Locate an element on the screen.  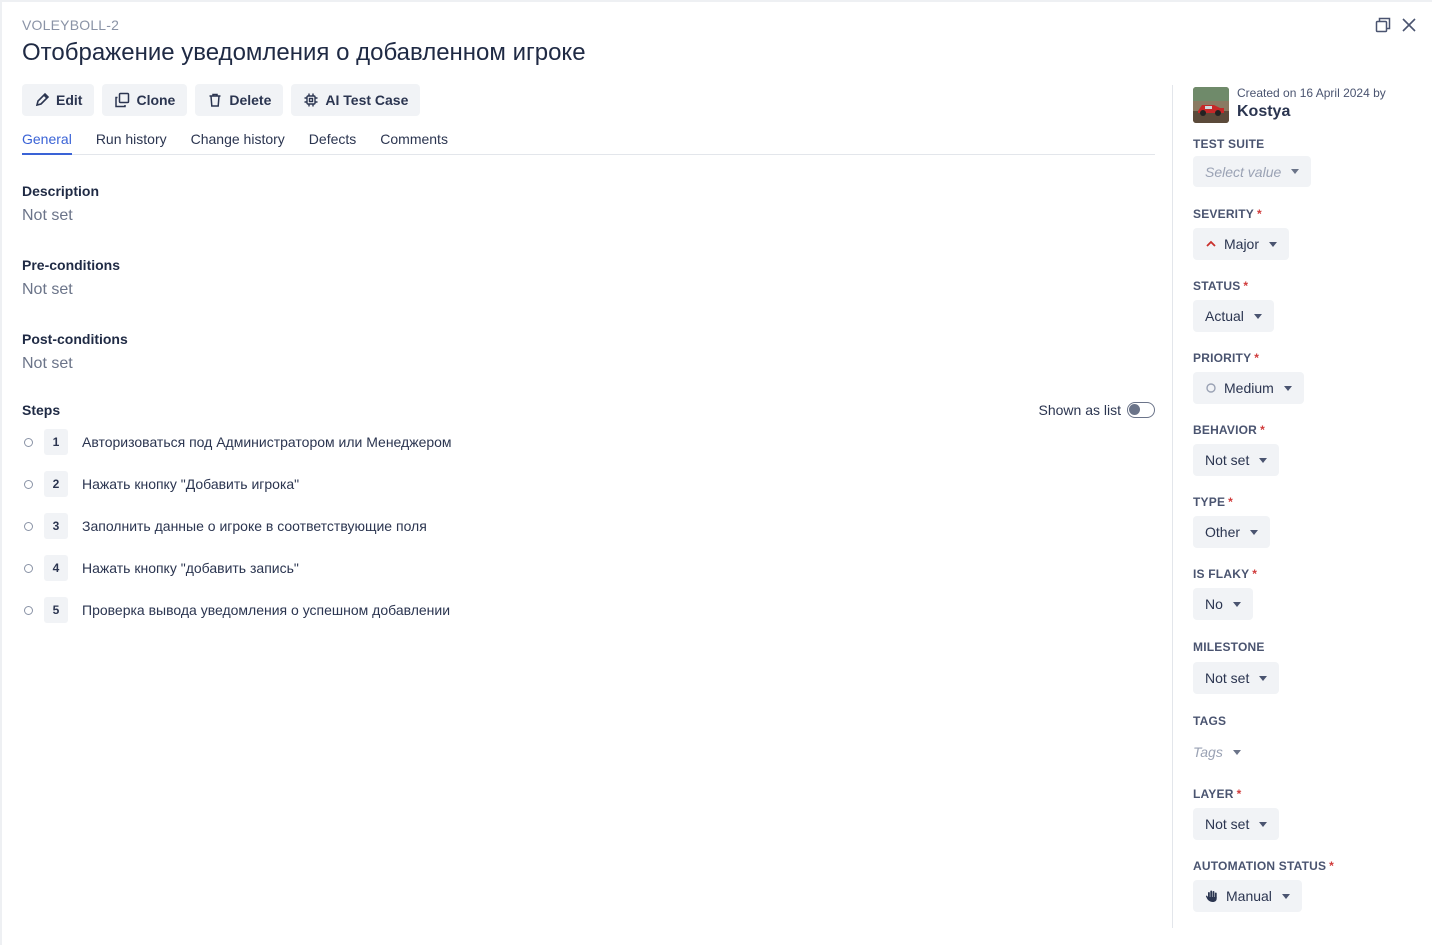
close-icon is located at coordinates (1409, 25).